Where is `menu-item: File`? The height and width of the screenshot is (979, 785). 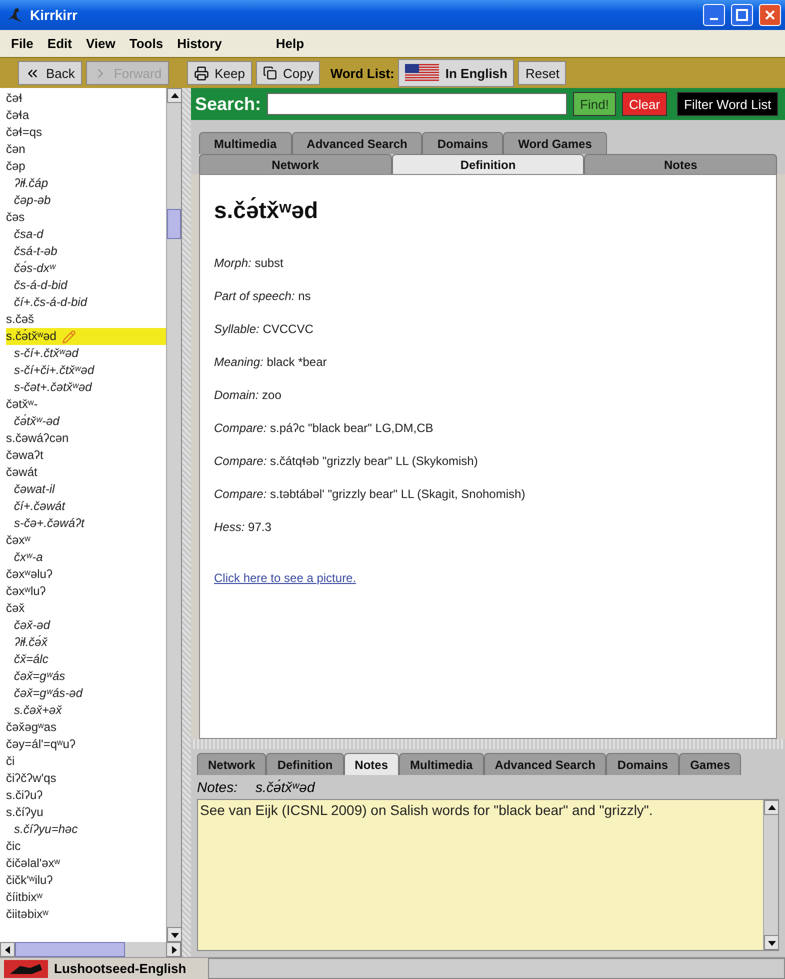
menu-item: File is located at coordinates (22, 43).